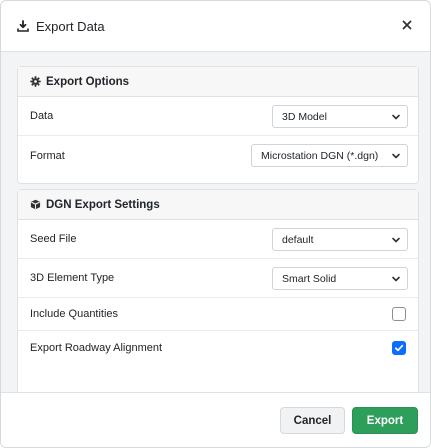  I want to click on checkmark-icon, so click(399, 347).